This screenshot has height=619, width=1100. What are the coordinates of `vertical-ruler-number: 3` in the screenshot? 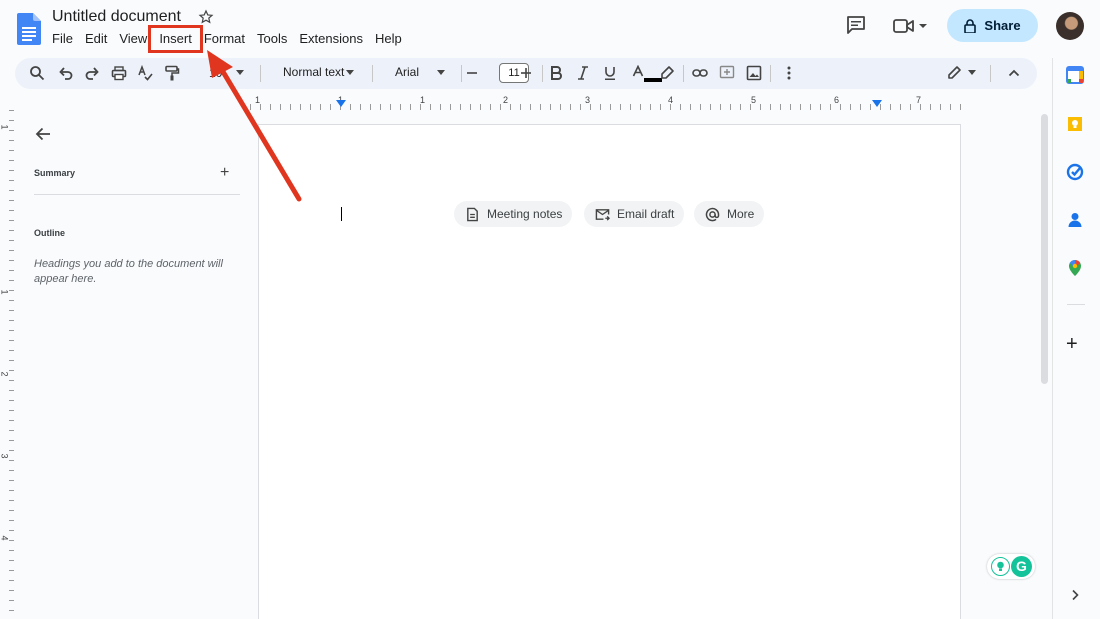 It's located at (5, 456).